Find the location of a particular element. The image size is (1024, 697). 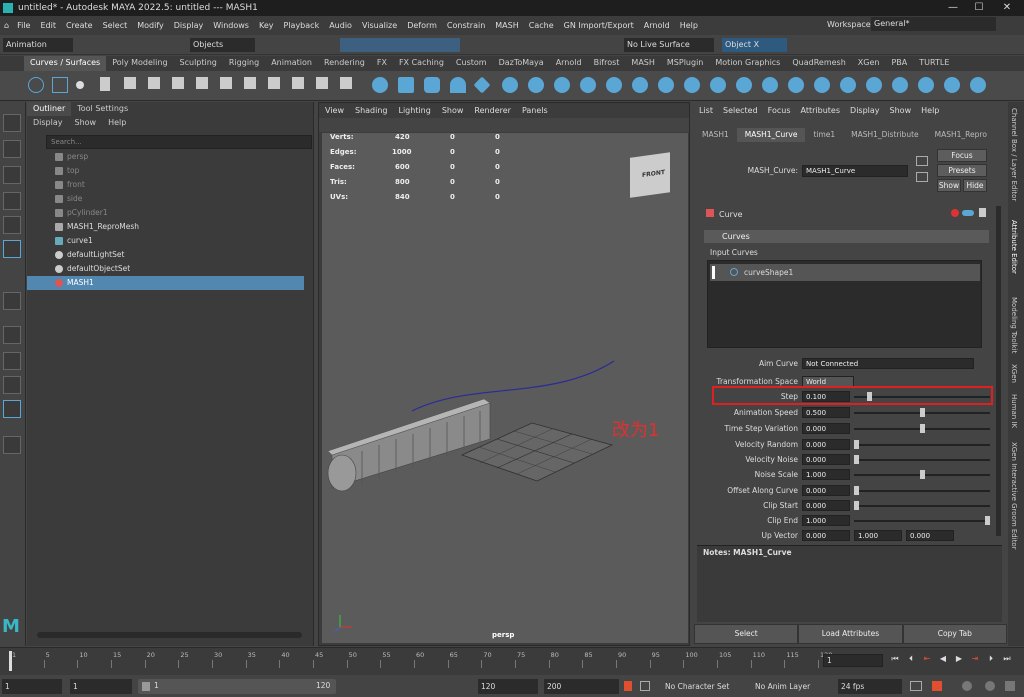

surface-editing-icon is located at coordinates (926, 85).